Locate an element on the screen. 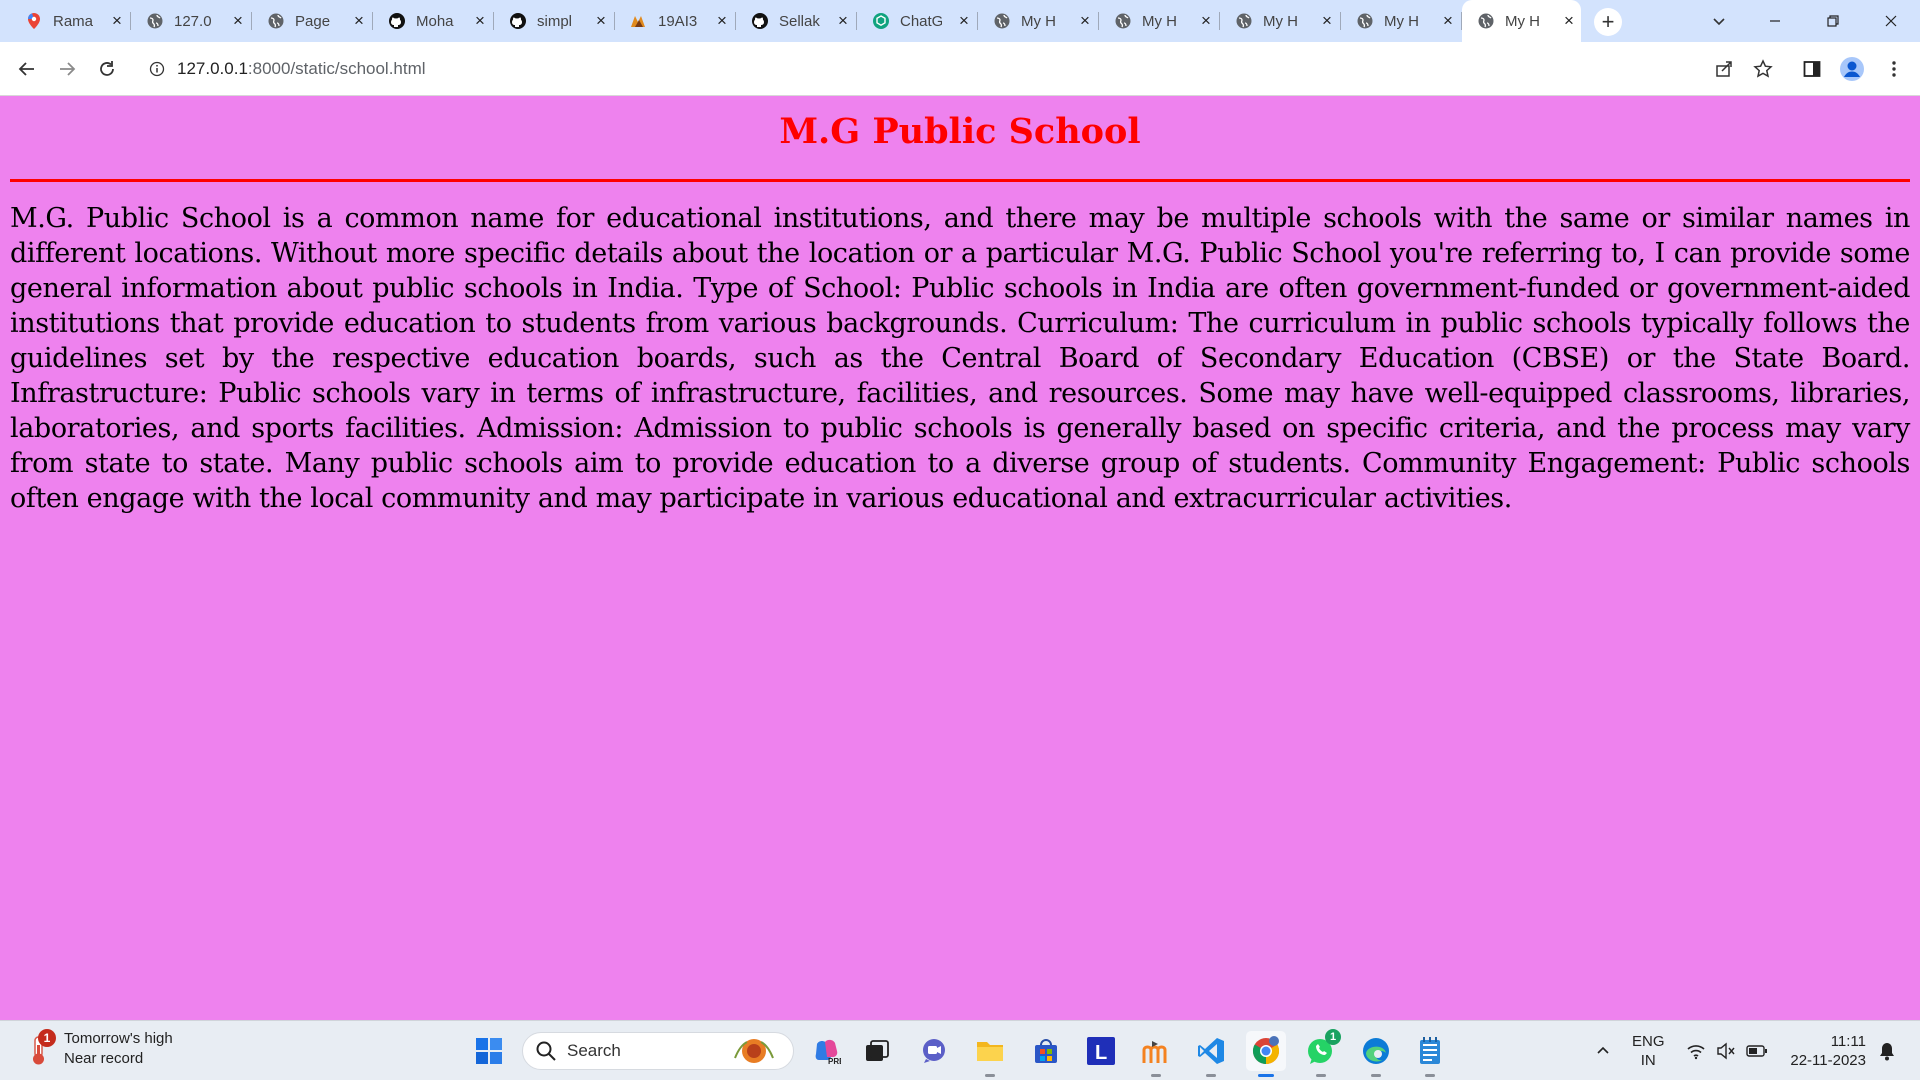 Image resolution: width=1920 pixels, height=1080 pixels. search-icon is located at coordinates (546, 1051).